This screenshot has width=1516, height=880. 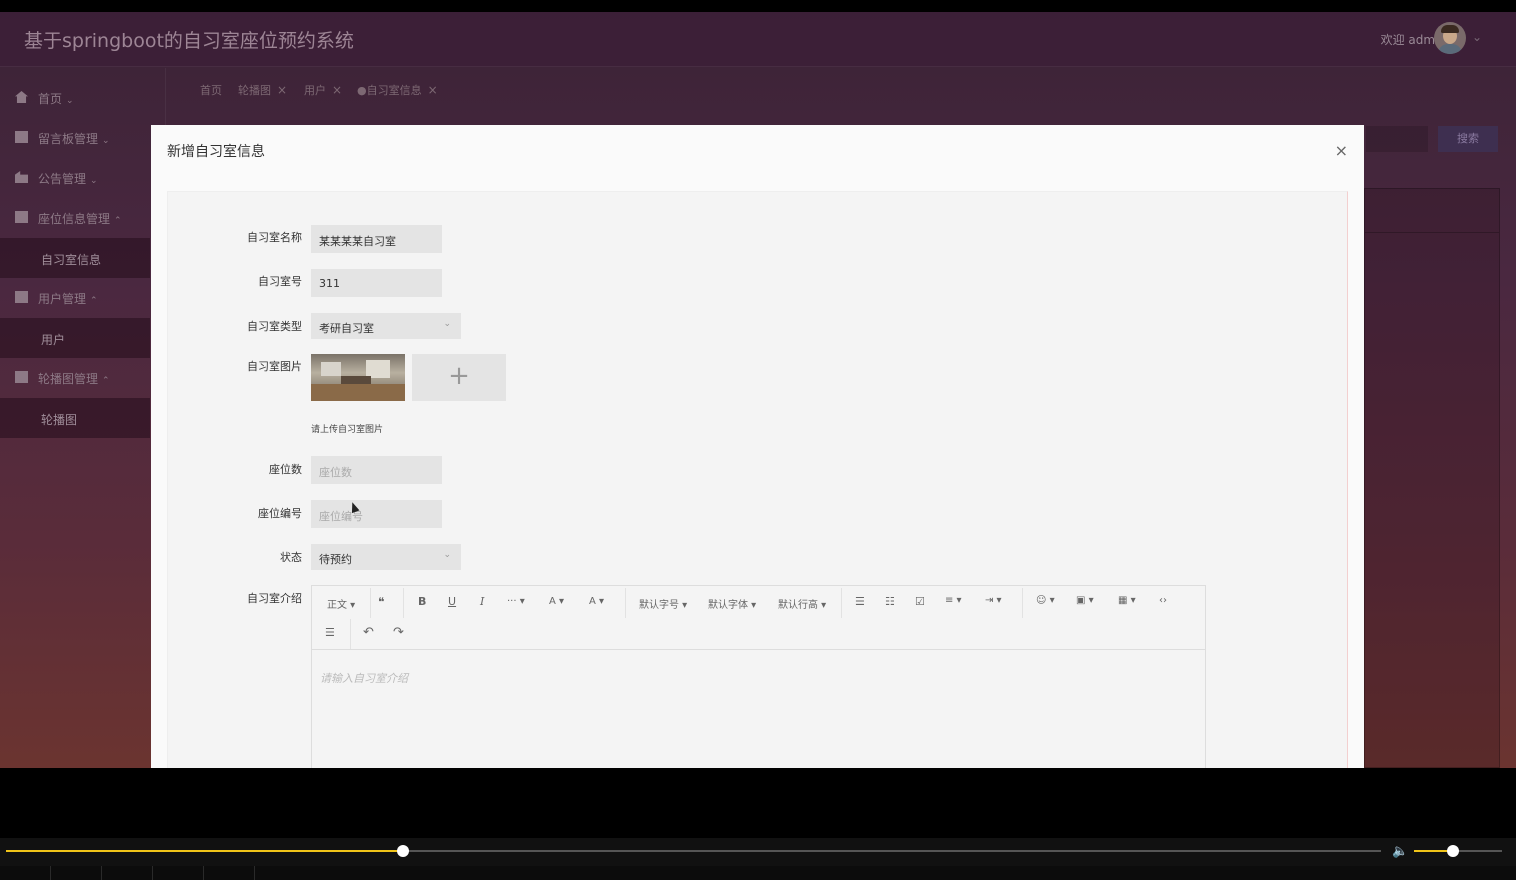 What do you see at coordinates (254, 90) in the screenshot?
I see `tab-label: 轮播图` at bounding box center [254, 90].